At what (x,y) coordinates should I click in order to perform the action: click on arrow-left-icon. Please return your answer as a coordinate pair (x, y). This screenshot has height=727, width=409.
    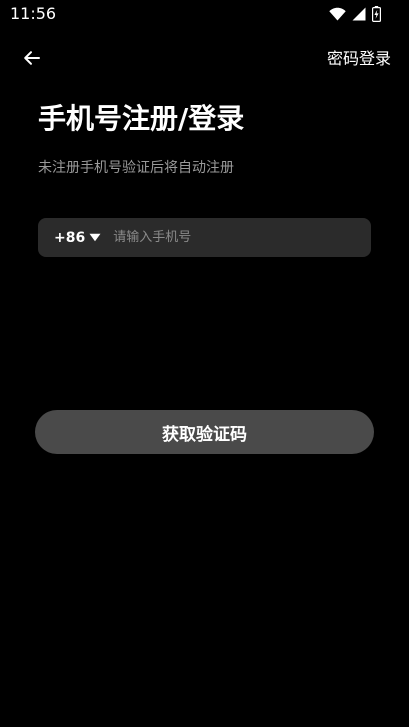
    Looking at the image, I should click on (32, 60).